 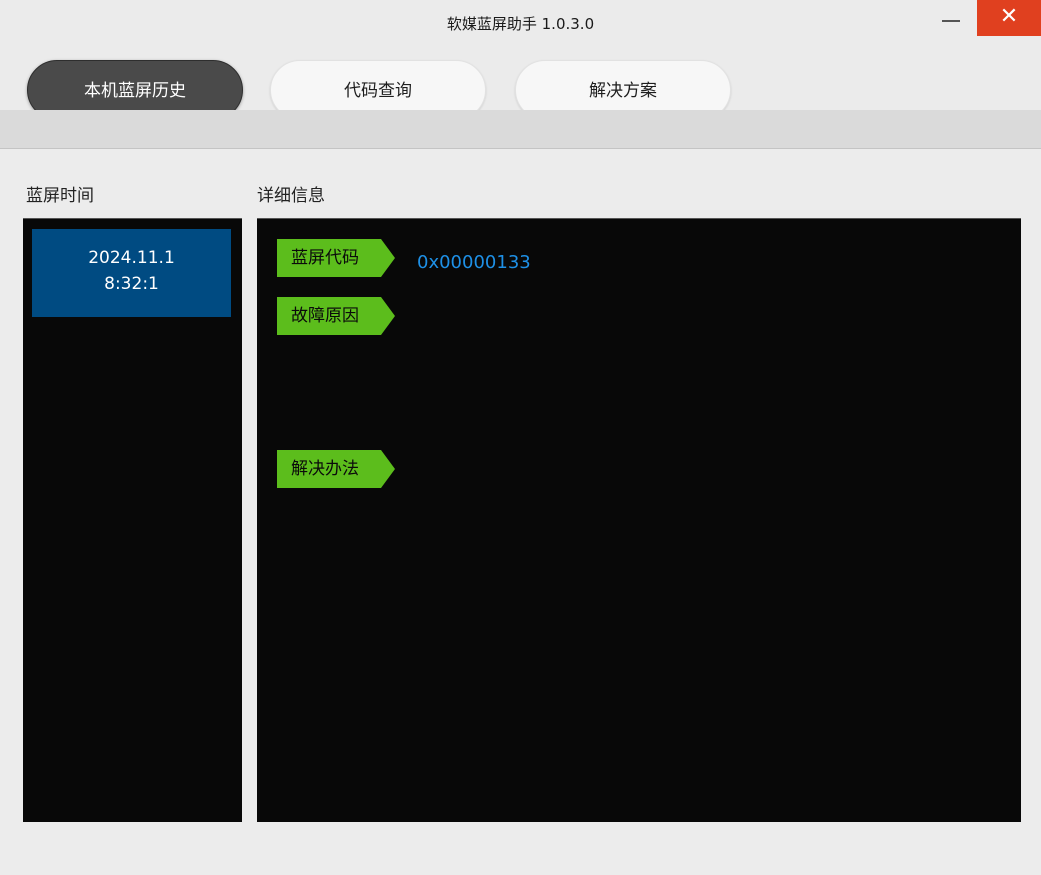 What do you see at coordinates (291, 196) in the screenshot?
I see `details-heading: 详细信息` at bounding box center [291, 196].